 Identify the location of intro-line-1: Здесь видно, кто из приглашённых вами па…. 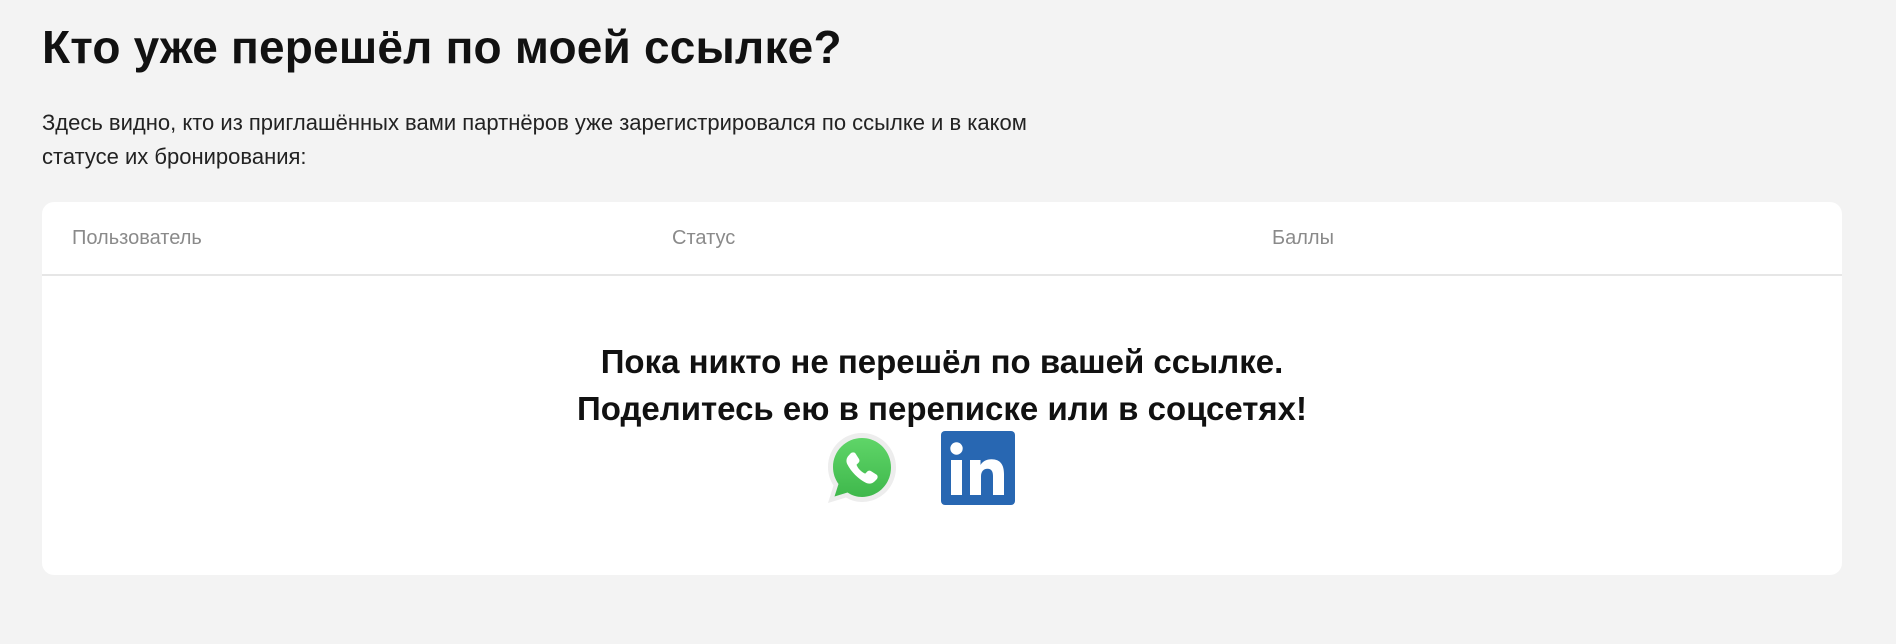
(534, 122).